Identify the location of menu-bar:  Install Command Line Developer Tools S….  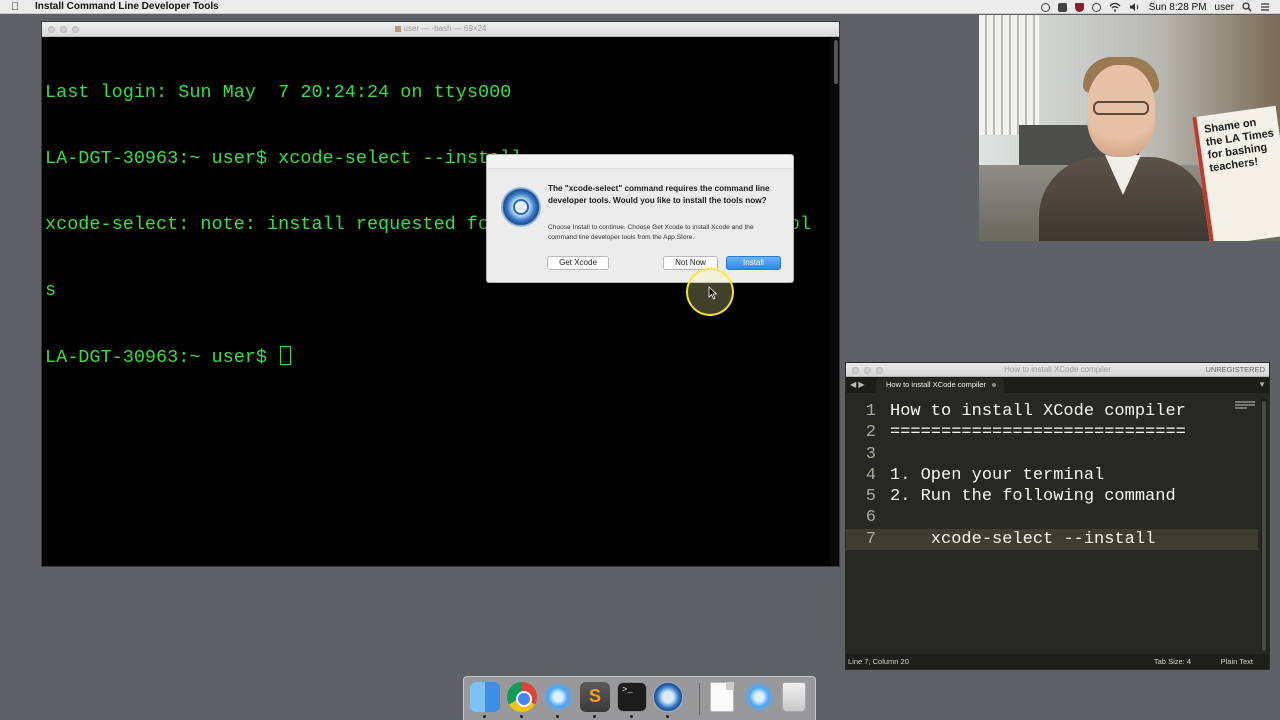
(640, 7).